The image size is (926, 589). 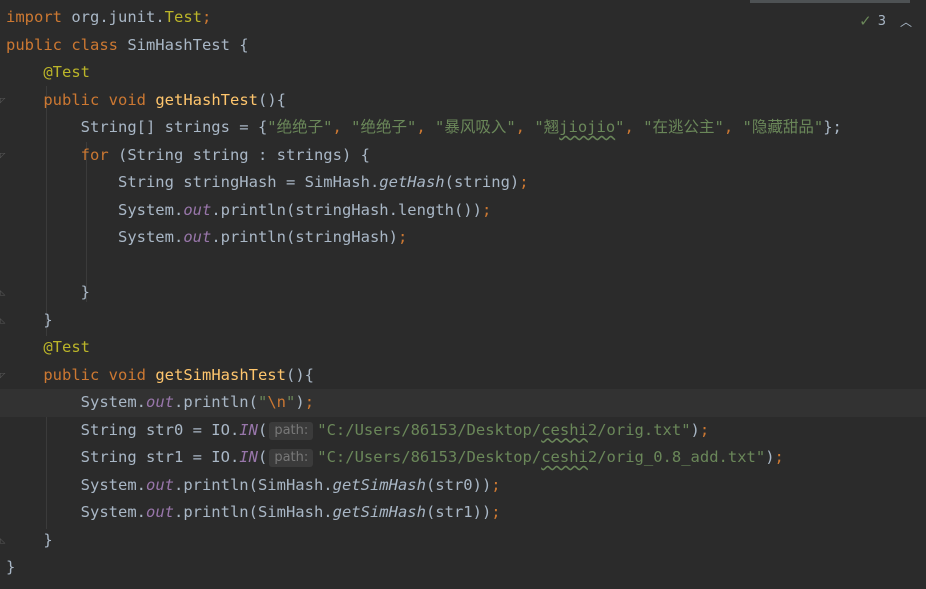 What do you see at coordinates (160, 429) in the screenshot?
I see `code-text: String str0 = IO.` at bounding box center [160, 429].